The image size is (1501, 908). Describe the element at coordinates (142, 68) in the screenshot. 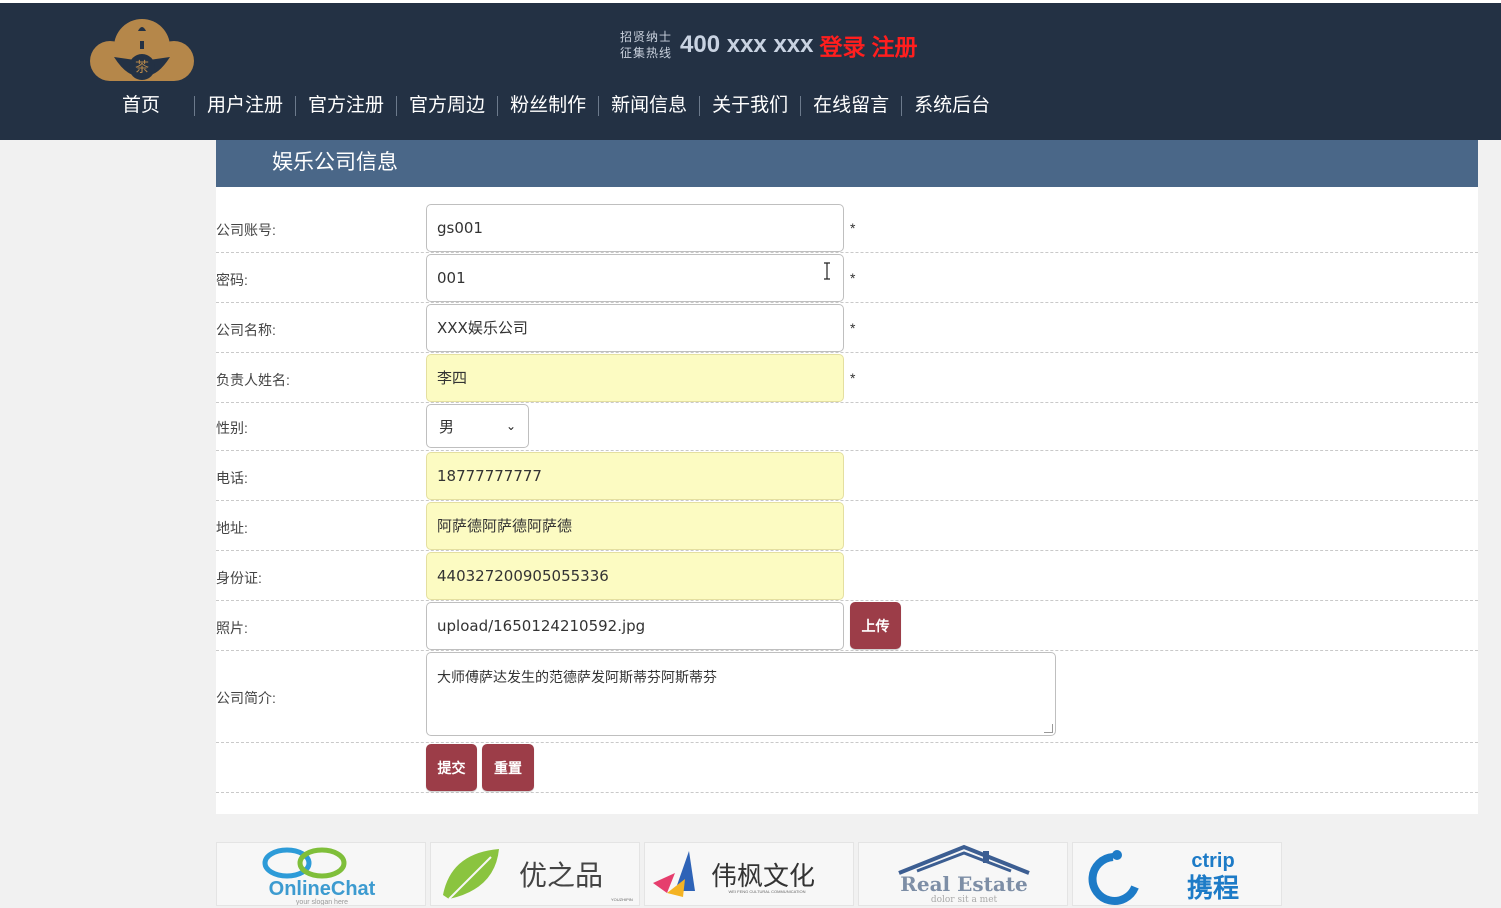

I see `logo-char: 茶` at that location.